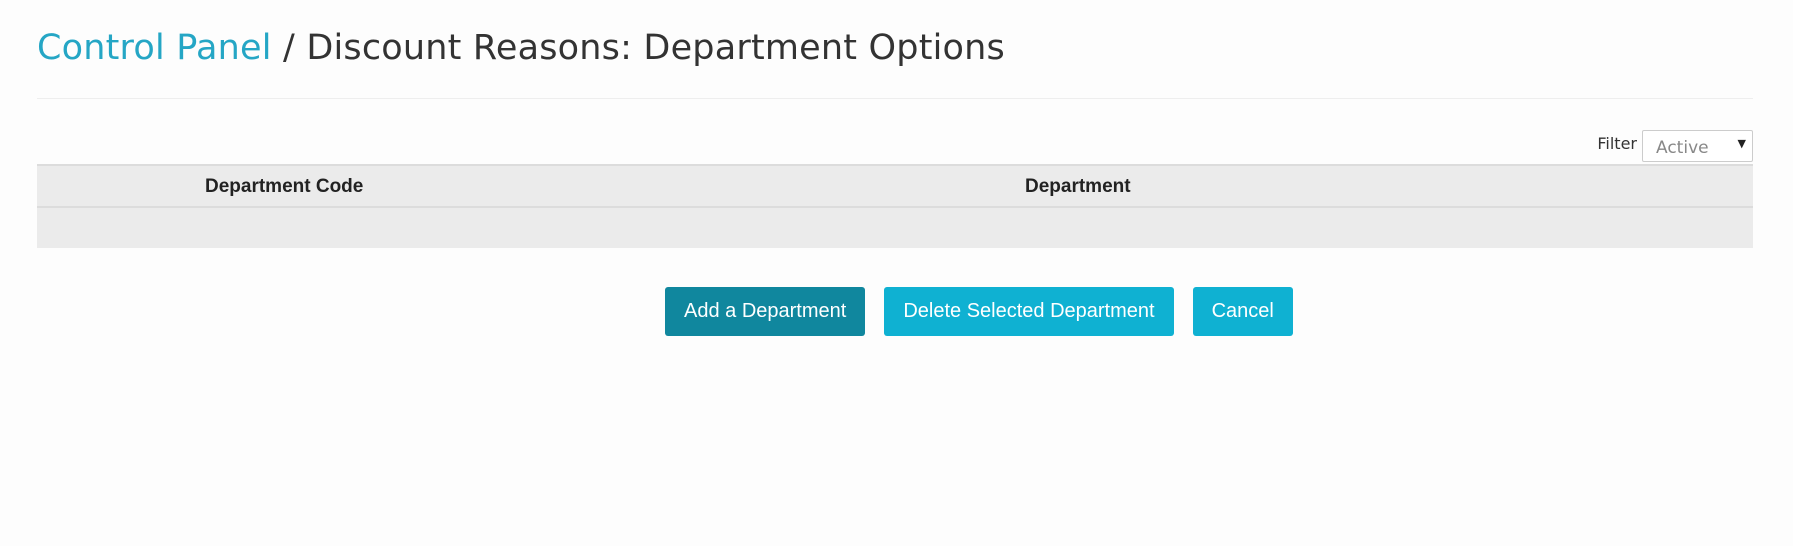 This screenshot has width=1793, height=546. What do you see at coordinates (1029, 311) in the screenshot?
I see `delete-selected-department-button: Delete Selected Department` at bounding box center [1029, 311].